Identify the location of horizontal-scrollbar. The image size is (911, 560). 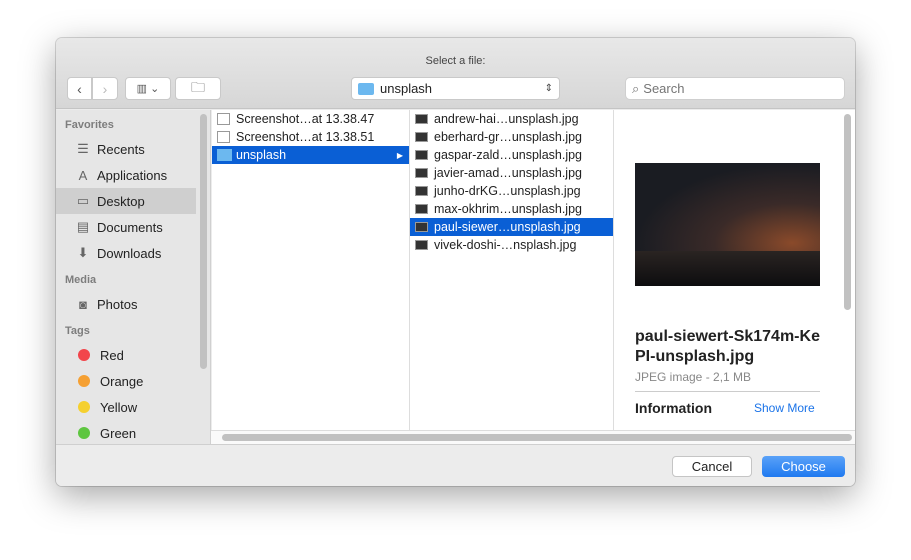
(533, 437).